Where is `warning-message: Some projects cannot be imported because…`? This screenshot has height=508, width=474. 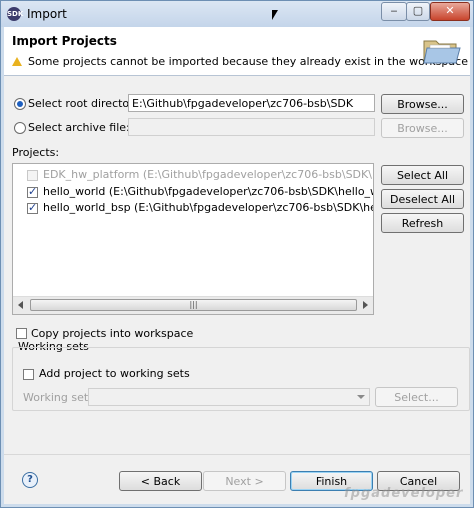
warning-message: Some projects cannot be imported because… is located at coordinates (240, 61).